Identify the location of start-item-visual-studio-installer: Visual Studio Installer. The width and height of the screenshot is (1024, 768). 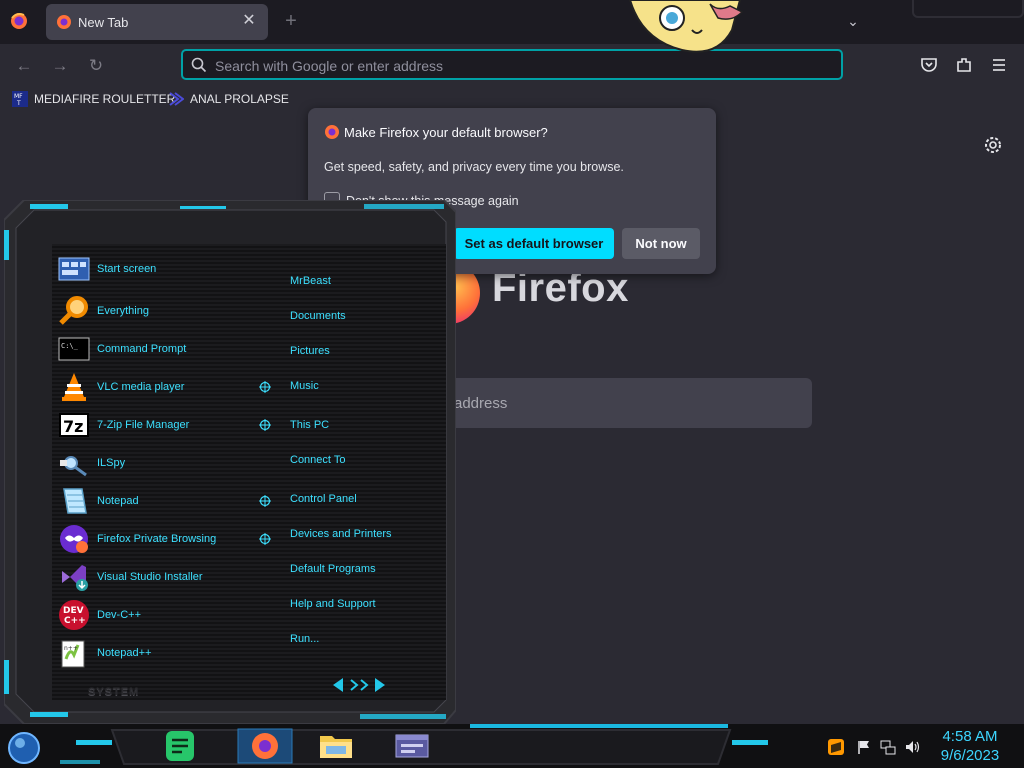
(130, 577).